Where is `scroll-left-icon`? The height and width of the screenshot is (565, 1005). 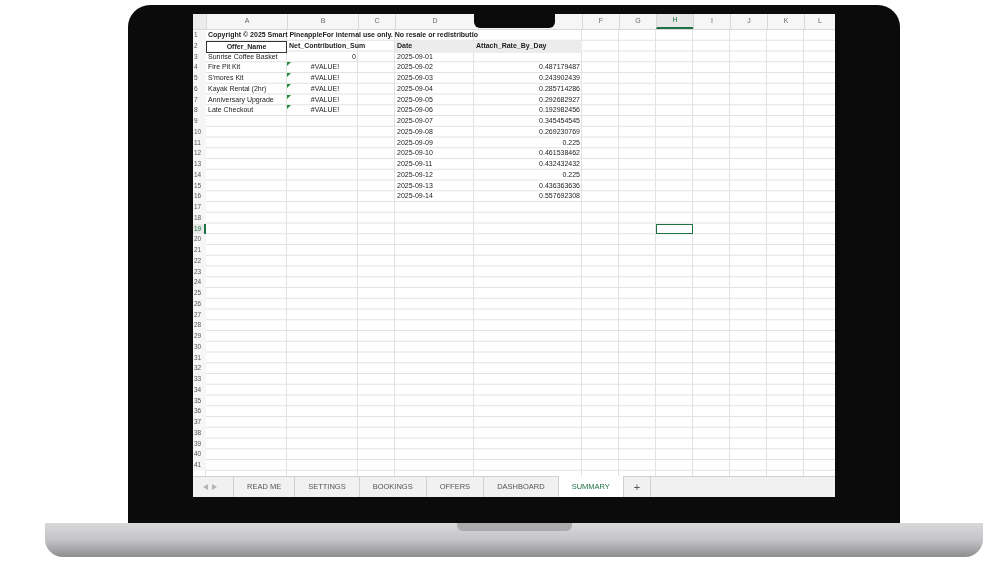 scroll-left-icon is located at coordinates (205, 487).